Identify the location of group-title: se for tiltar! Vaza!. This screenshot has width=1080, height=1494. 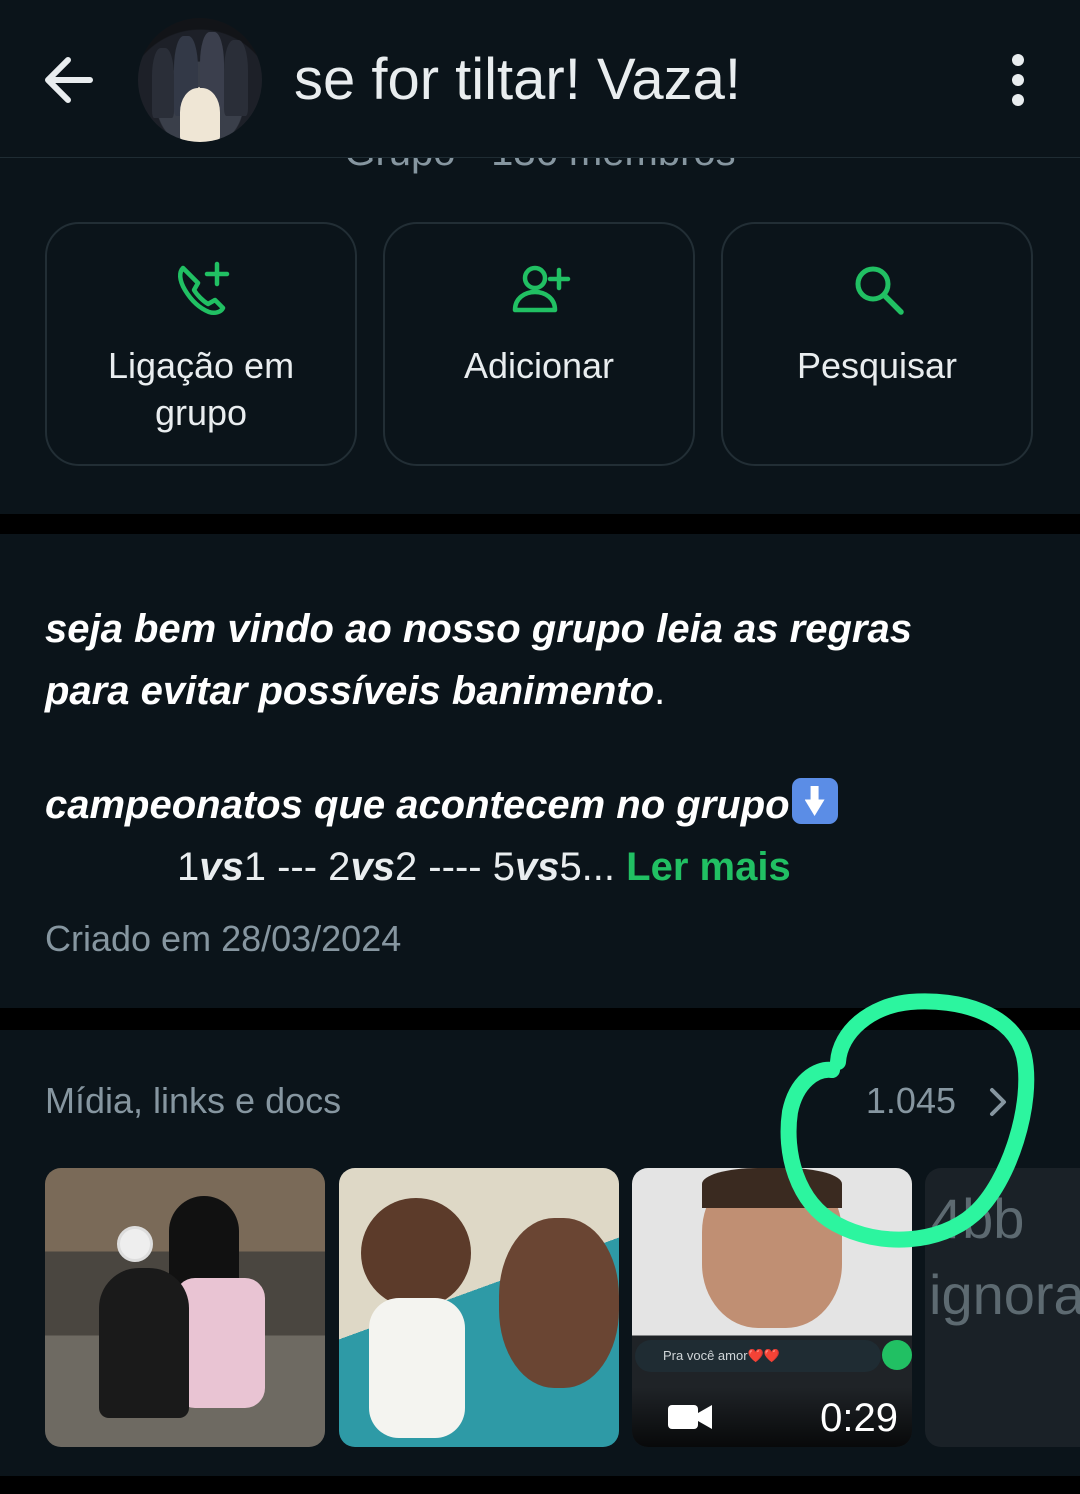
(517, 79).